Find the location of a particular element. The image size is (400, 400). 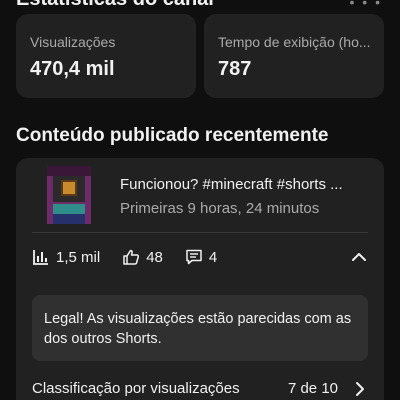

comment-icon is located at coordinates (194, 257).